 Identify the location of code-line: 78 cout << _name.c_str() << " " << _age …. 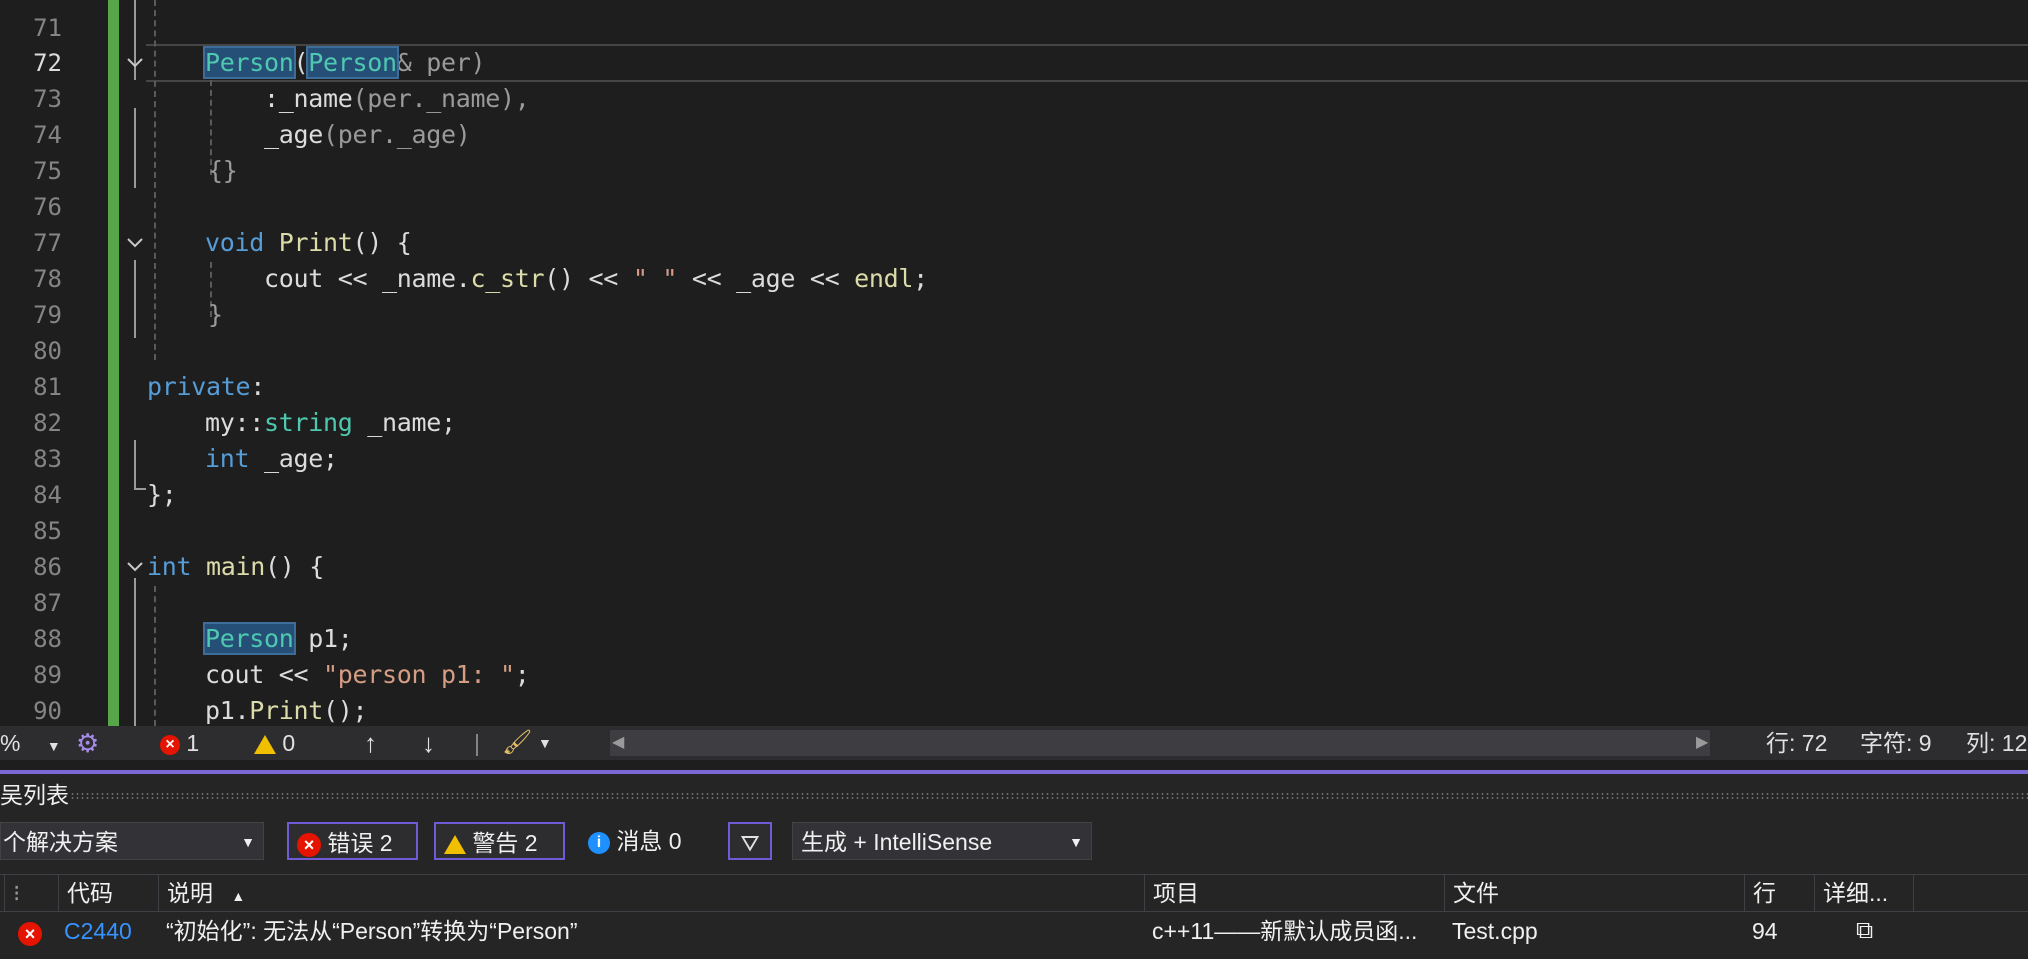
(1014, 279).